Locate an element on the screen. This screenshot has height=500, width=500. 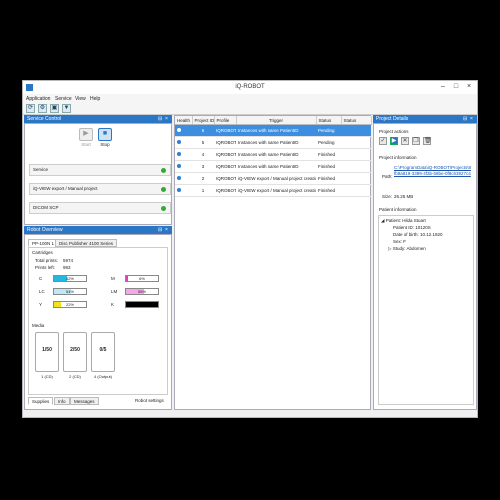
media-count: 1/50 is located at coordinates (47, 350).